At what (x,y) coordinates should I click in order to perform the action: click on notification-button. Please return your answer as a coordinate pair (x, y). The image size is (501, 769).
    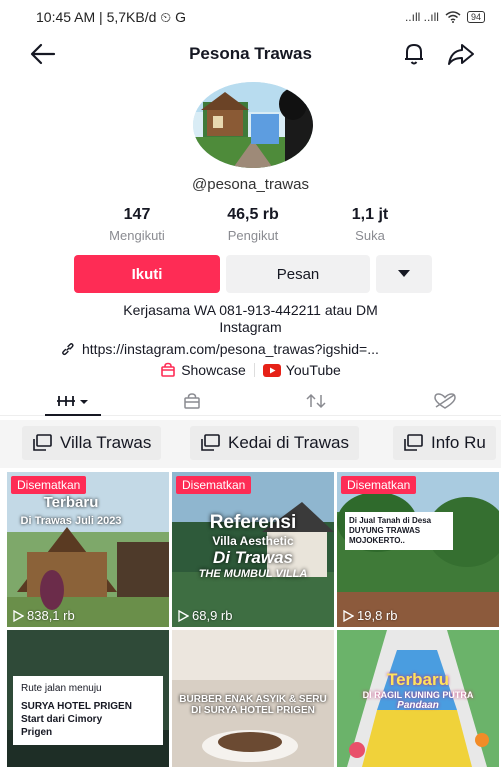
    Looking at the image, I should click on (414, 54).